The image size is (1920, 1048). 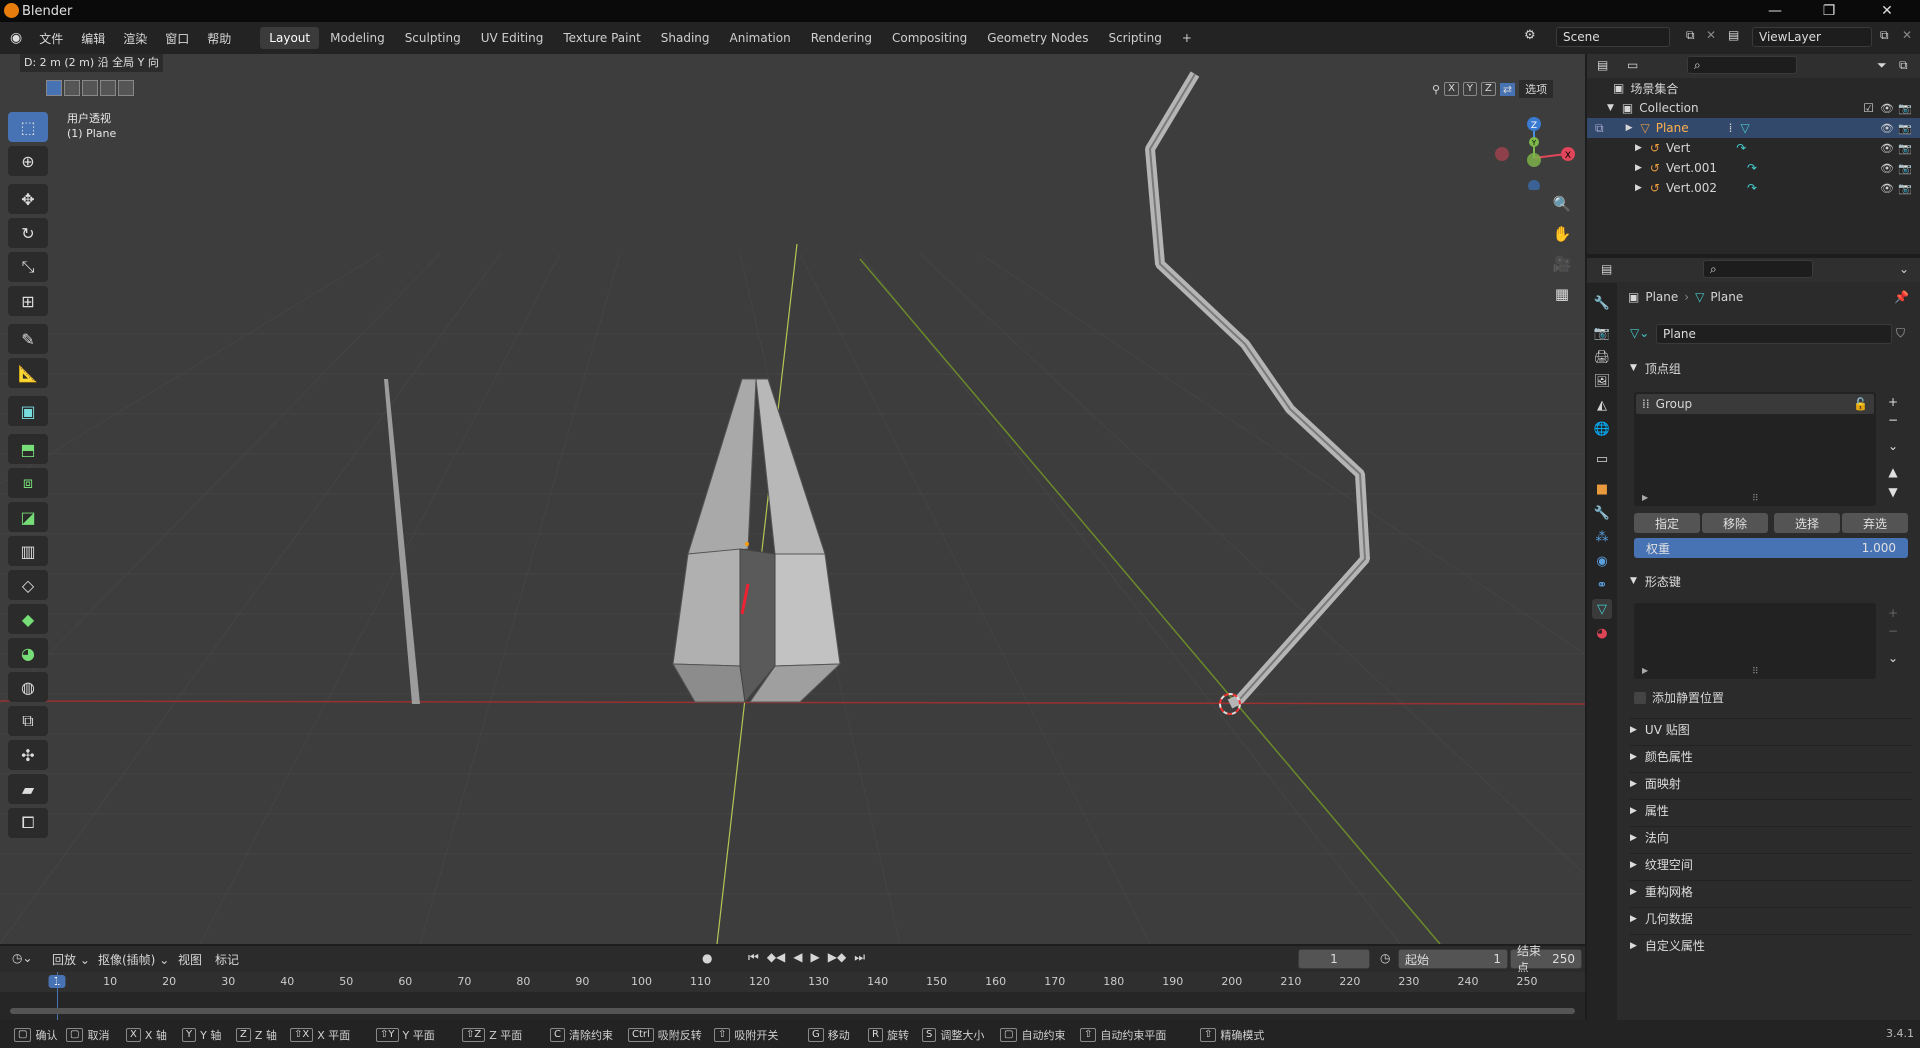 I want to click on tab-rendering: Rendering, so click(x=841, y=38).